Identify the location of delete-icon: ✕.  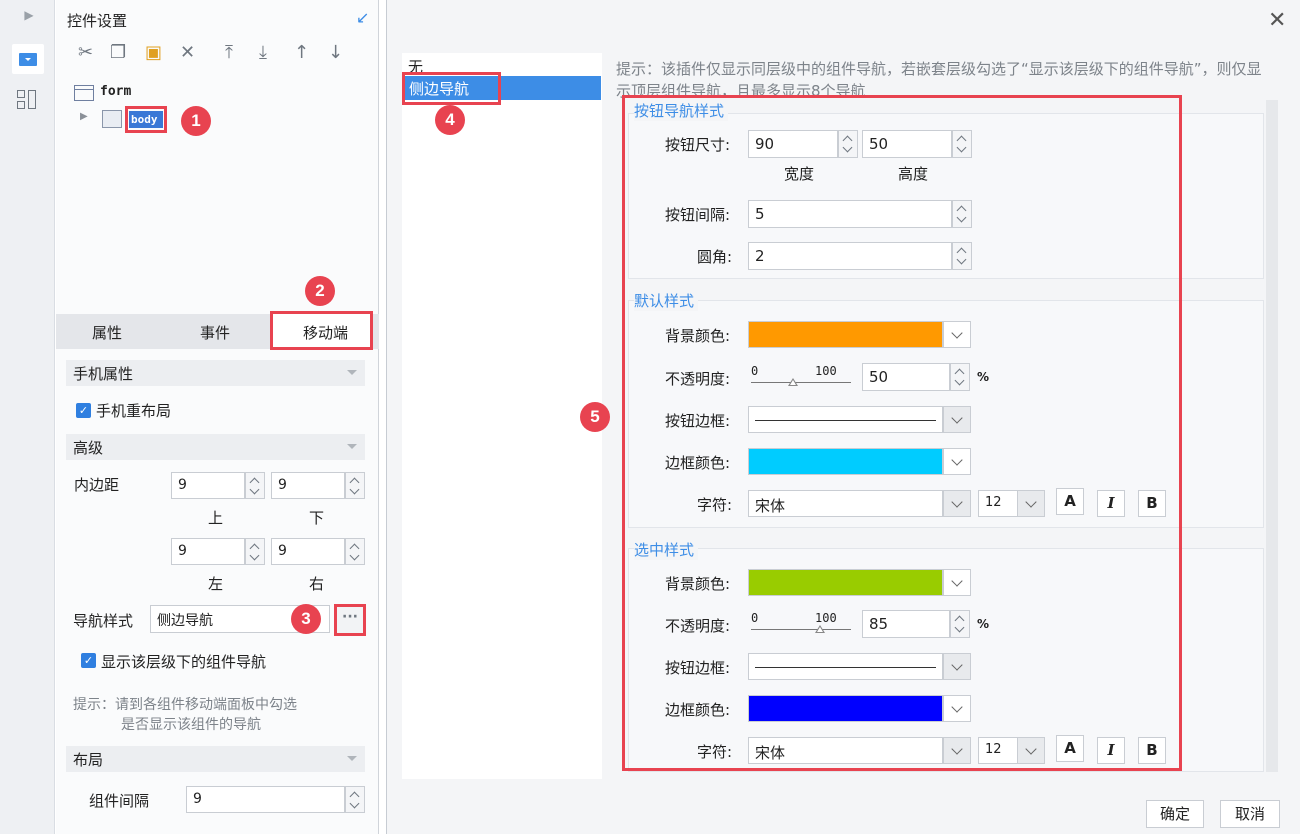
(187, 52).